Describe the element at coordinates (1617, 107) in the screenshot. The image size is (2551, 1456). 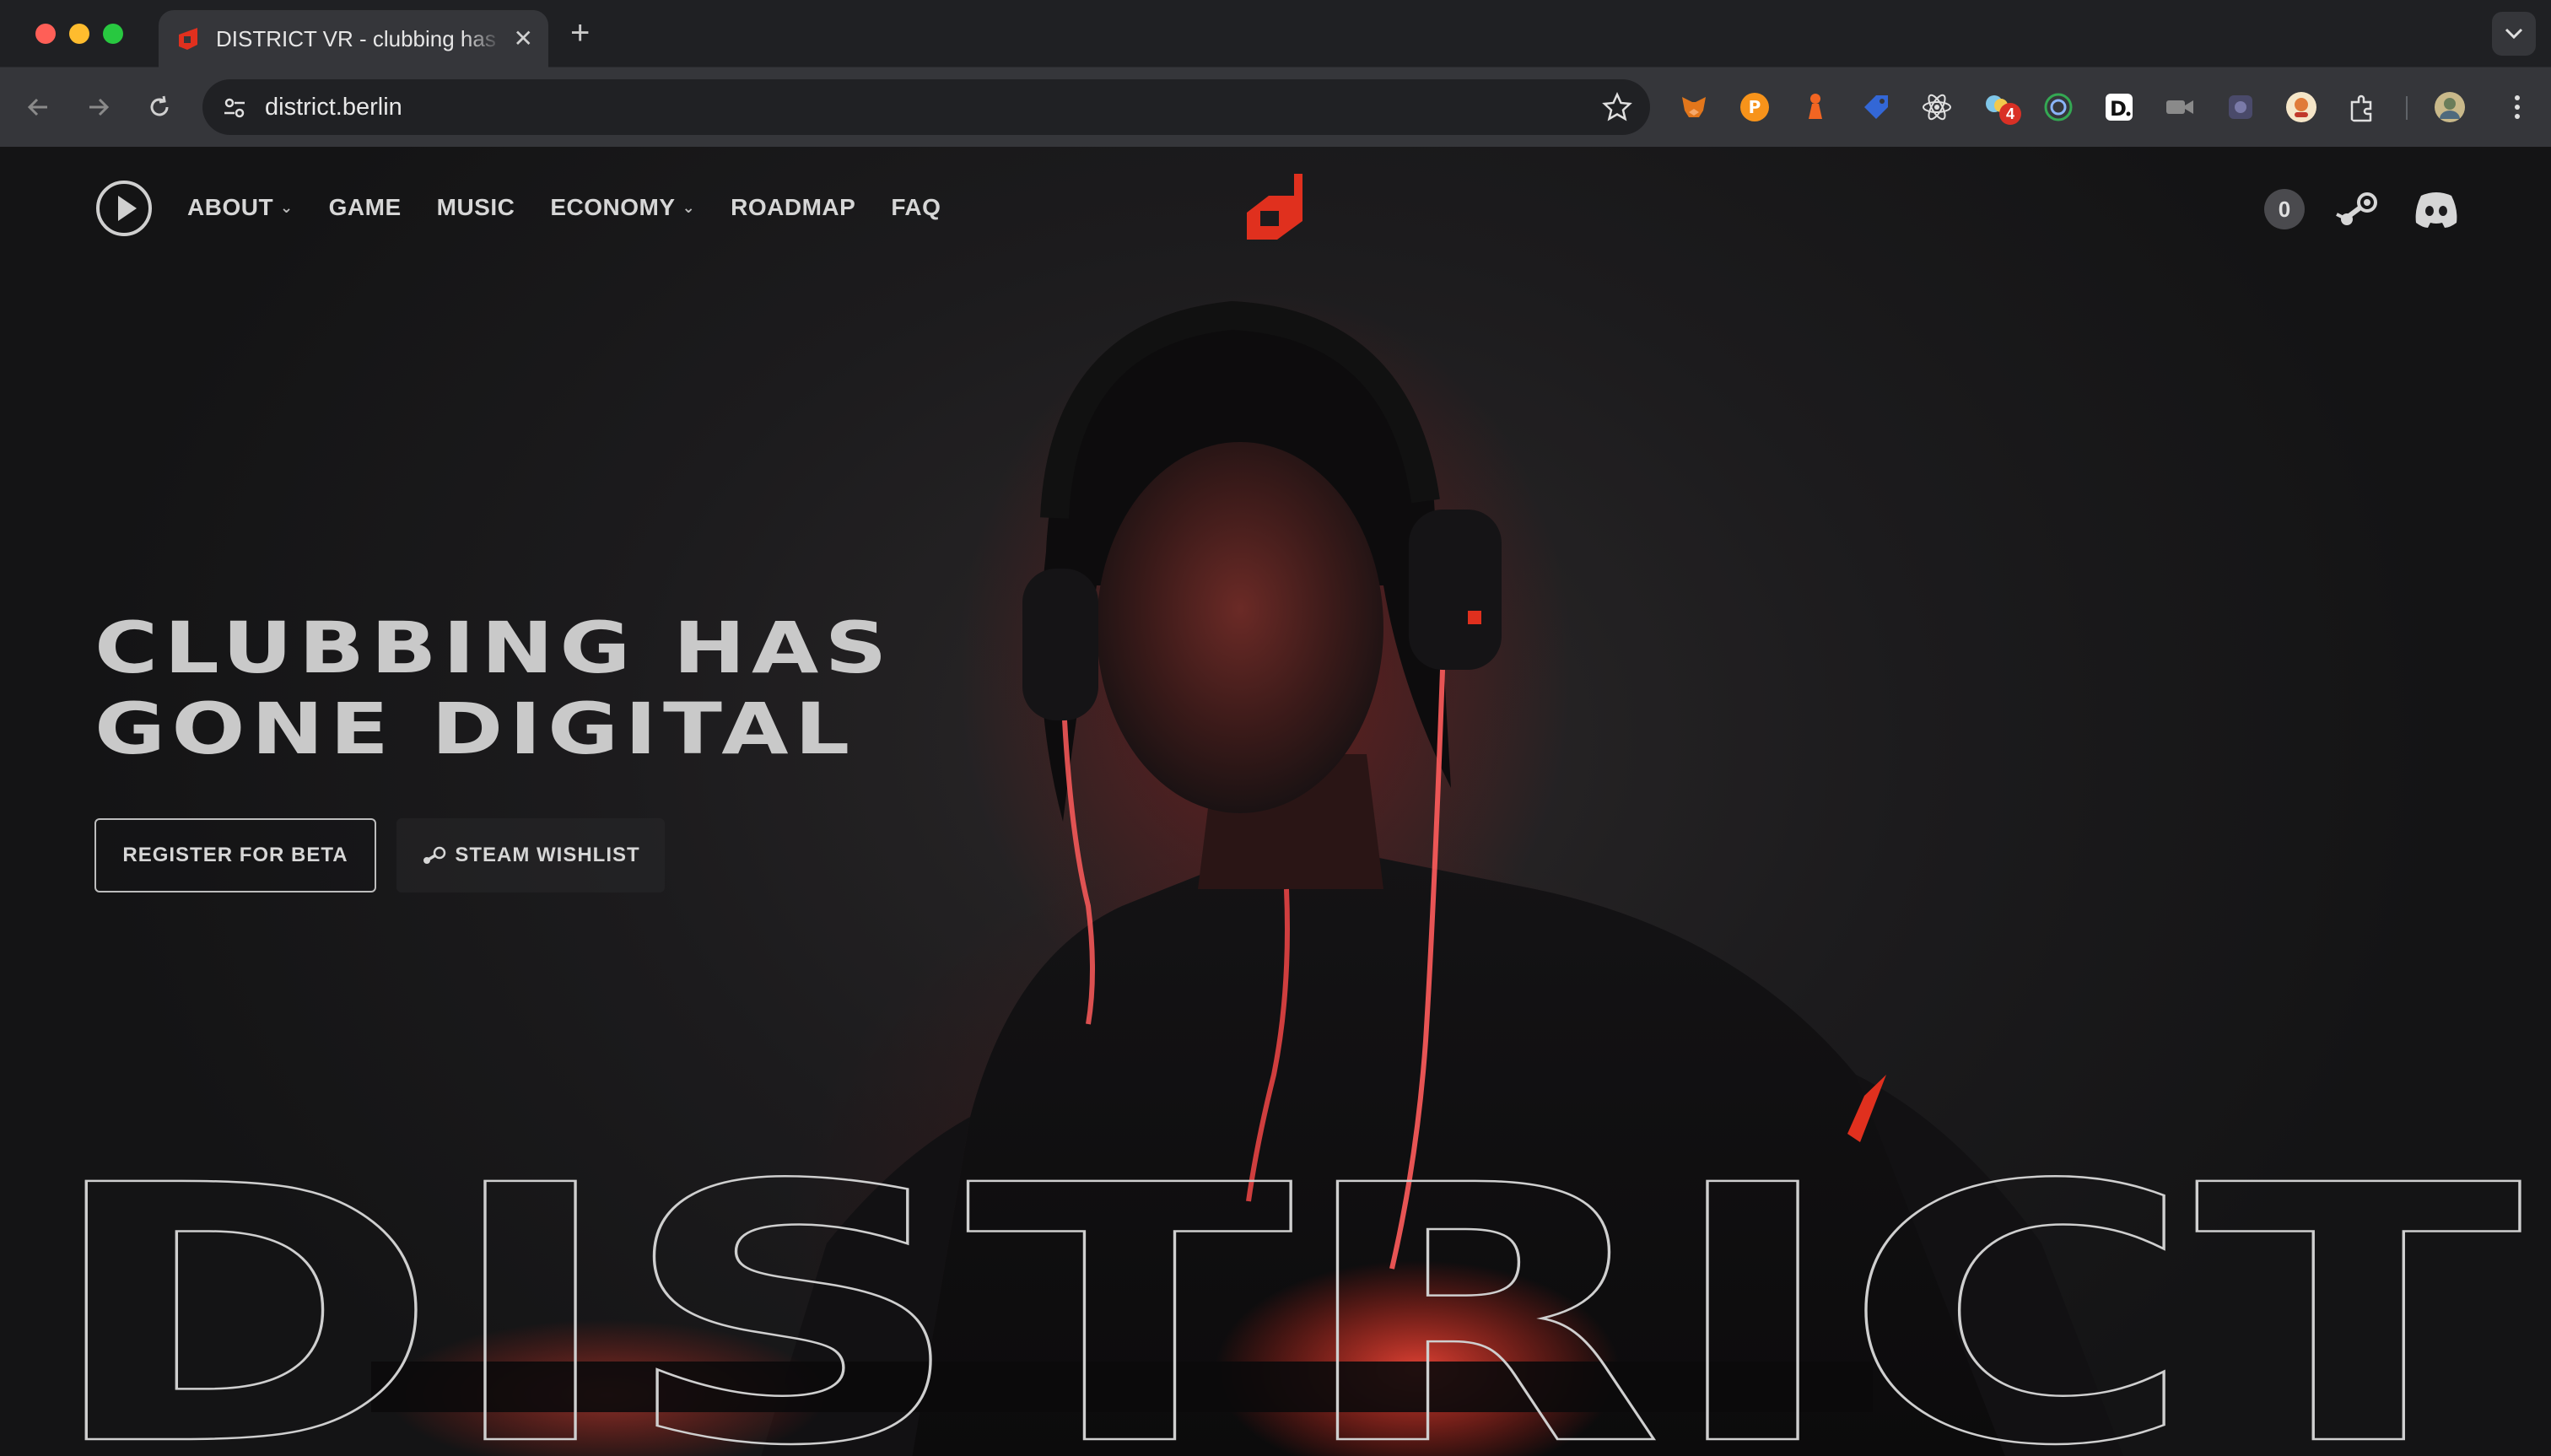
I see `bookmark-star-icon` at that location.